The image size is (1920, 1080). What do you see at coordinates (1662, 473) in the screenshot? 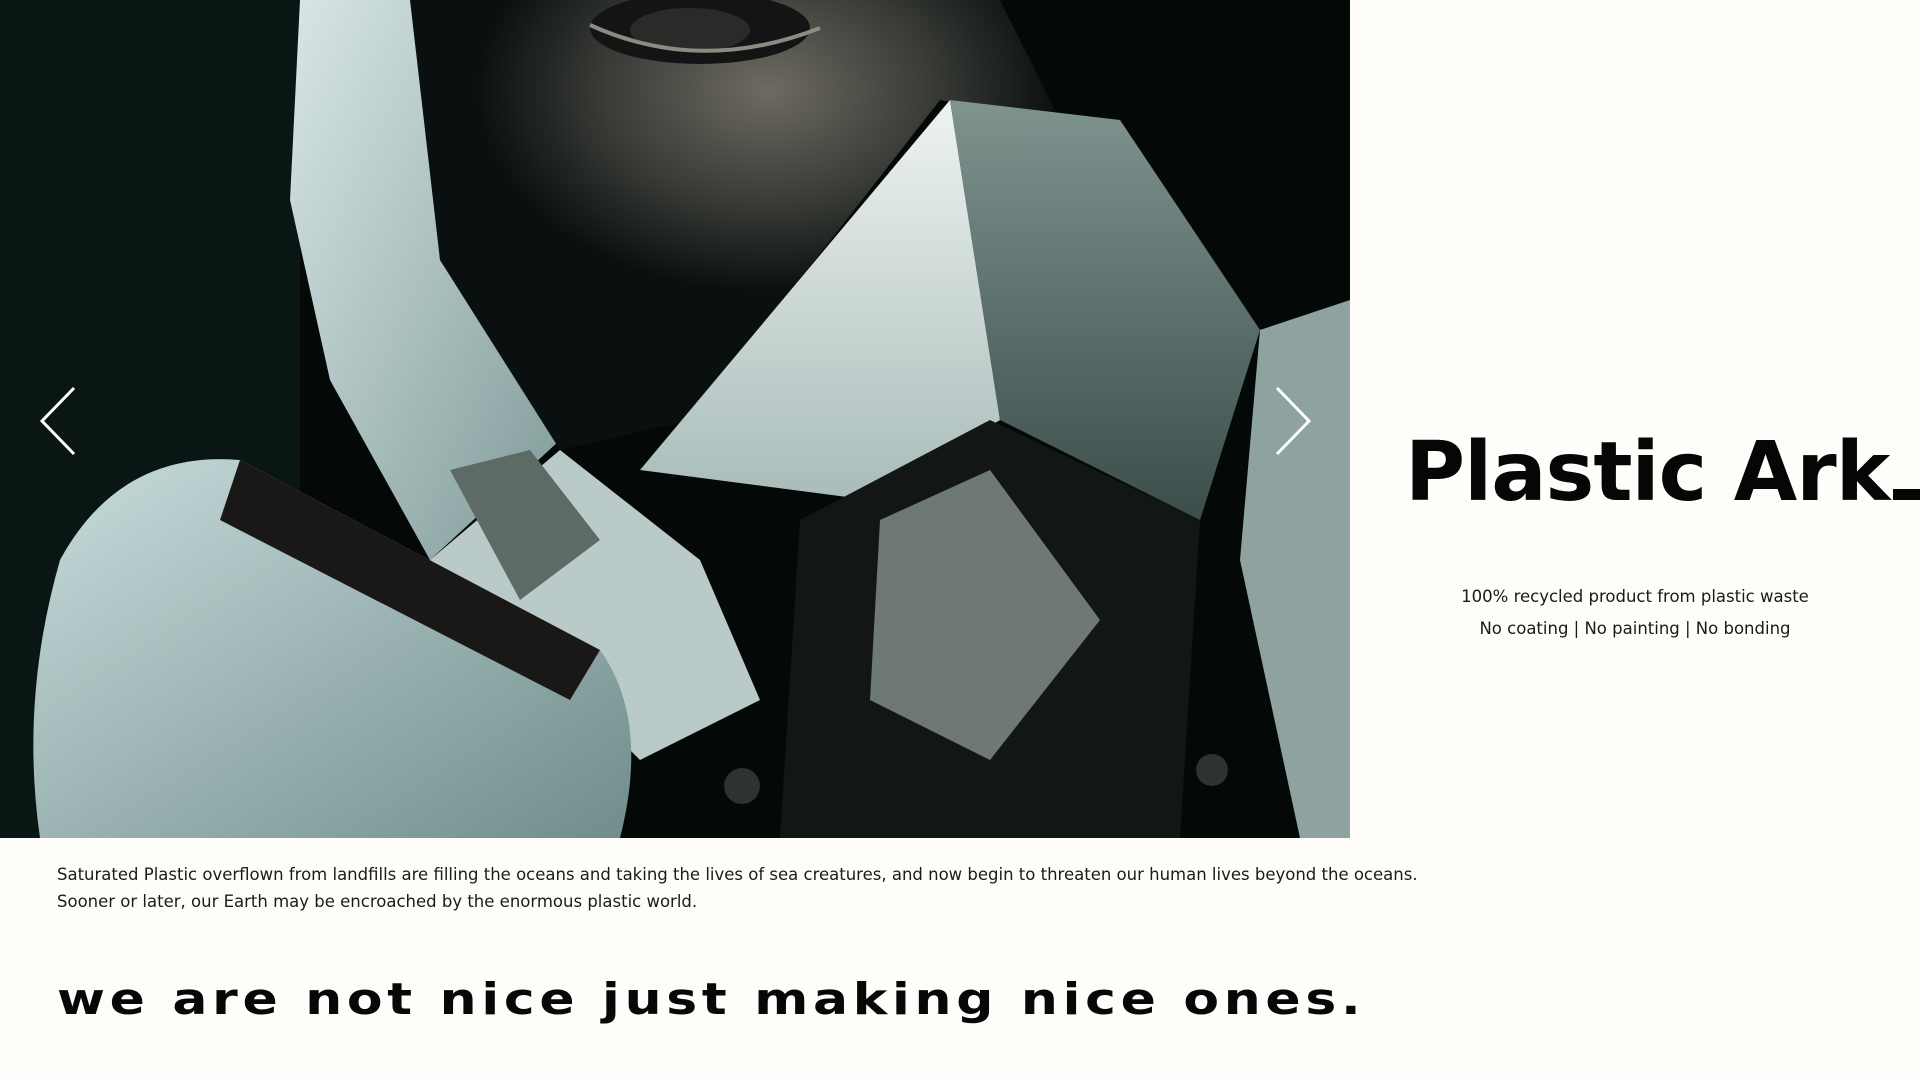
I see `brand-title: Plastic Ark` at bounding box center [1662, 473].